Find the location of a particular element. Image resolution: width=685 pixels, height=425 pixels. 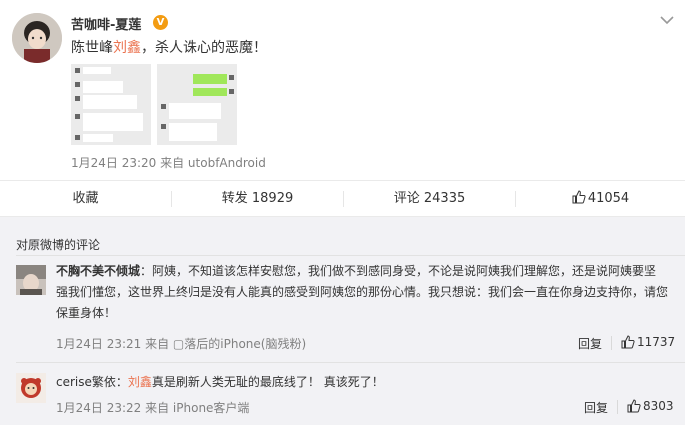

author-name: 苦咖啡-夏莲 is located at coordinates (106, 23).